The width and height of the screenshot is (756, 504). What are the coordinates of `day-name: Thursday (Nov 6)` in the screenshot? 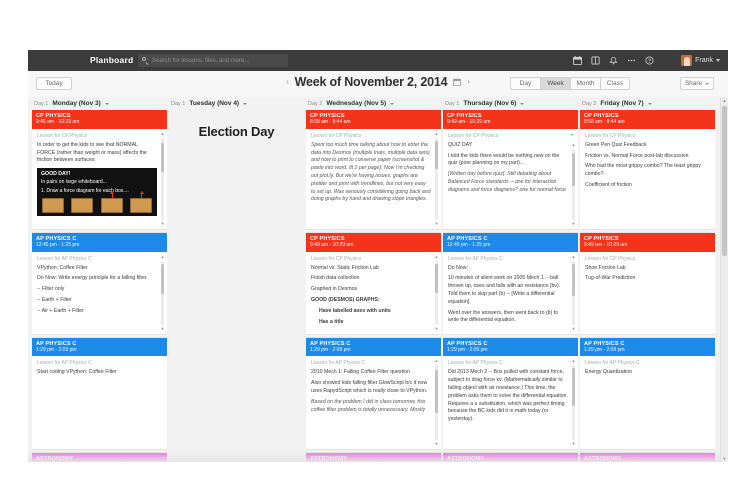 It's located at (490, 103).